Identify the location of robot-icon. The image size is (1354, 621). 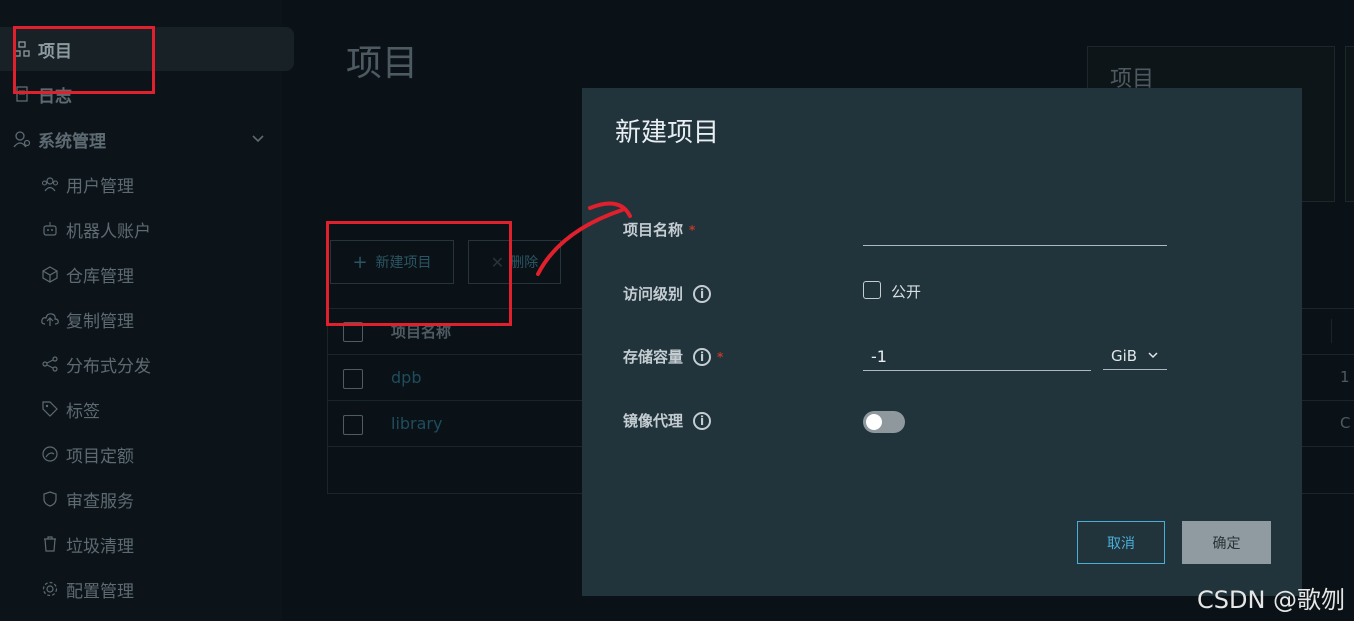
(50, 229).